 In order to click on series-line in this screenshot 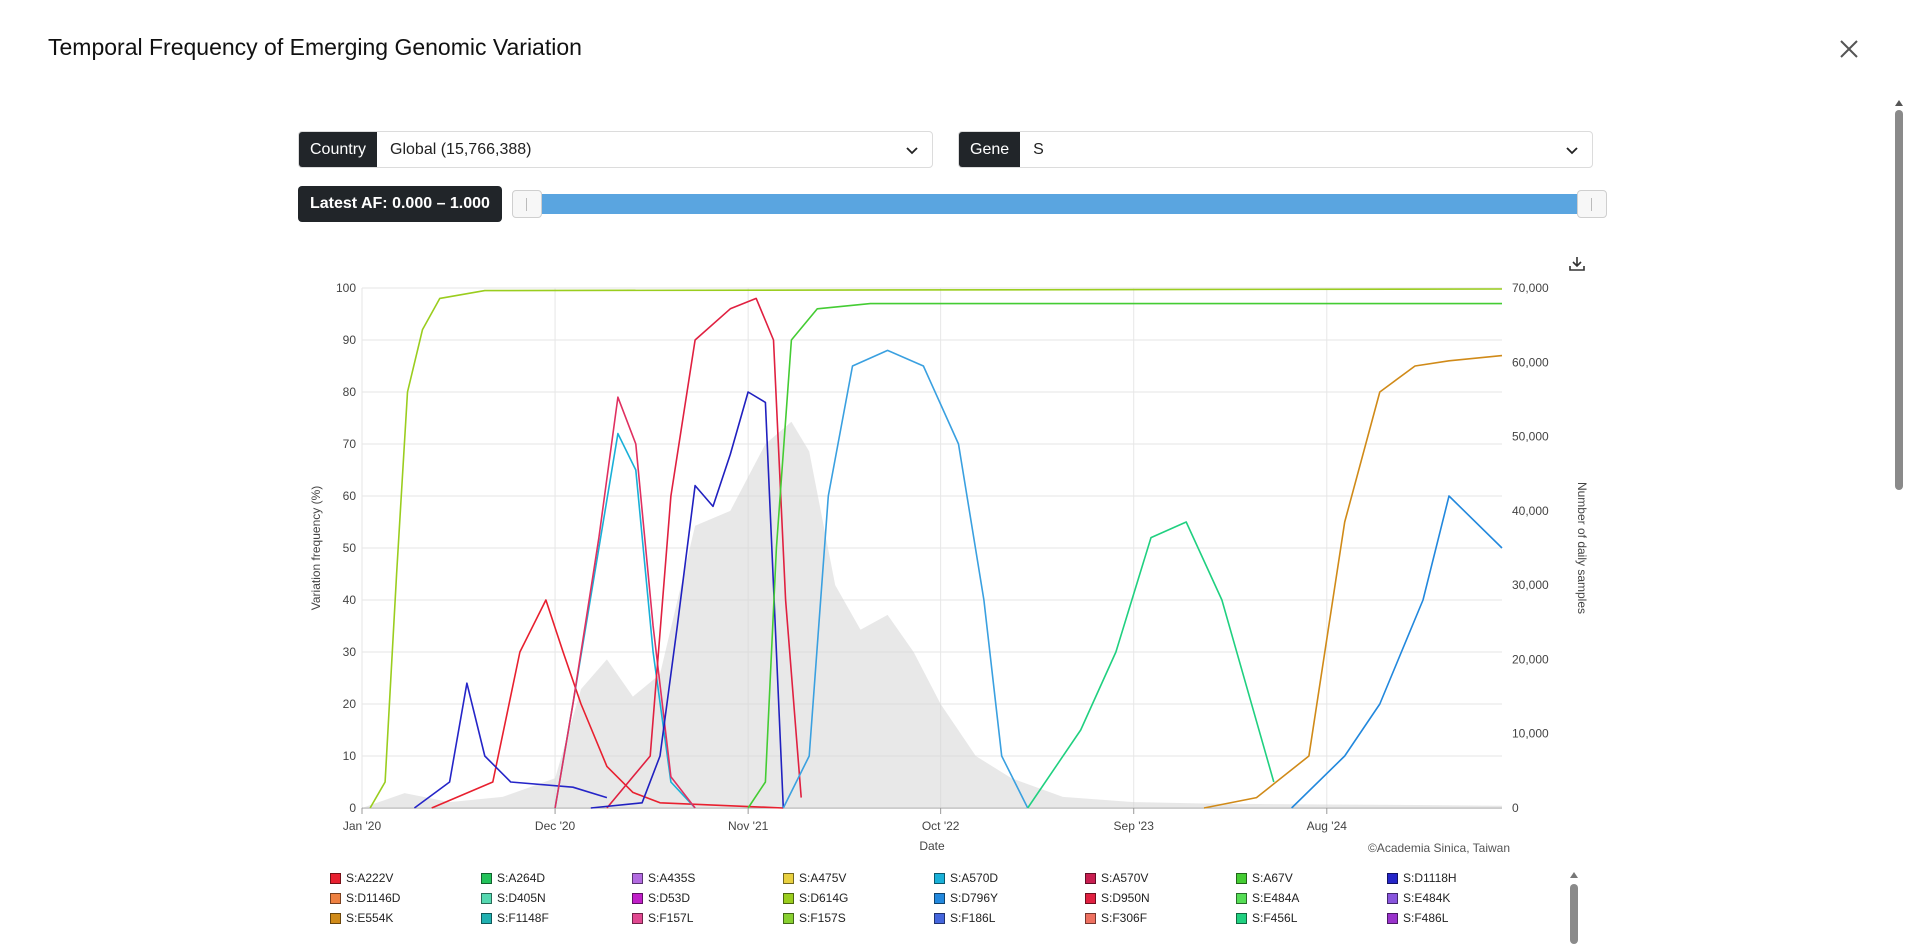, I will do `click(1151, 665)`.